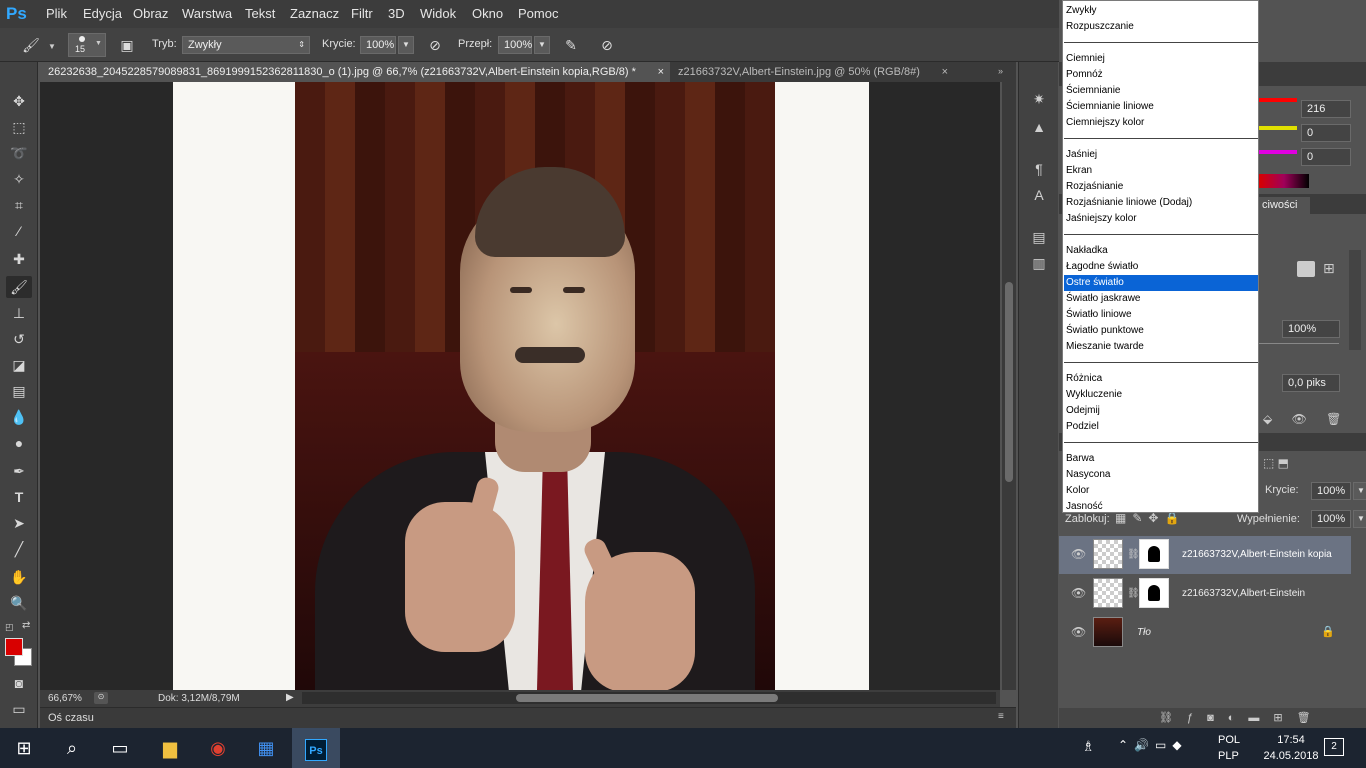 The width and height of the screenshot is (1366, 768). Describe the element at coordinates (945, 72) in the screenshot. I see `close-icon: ×` at that location.